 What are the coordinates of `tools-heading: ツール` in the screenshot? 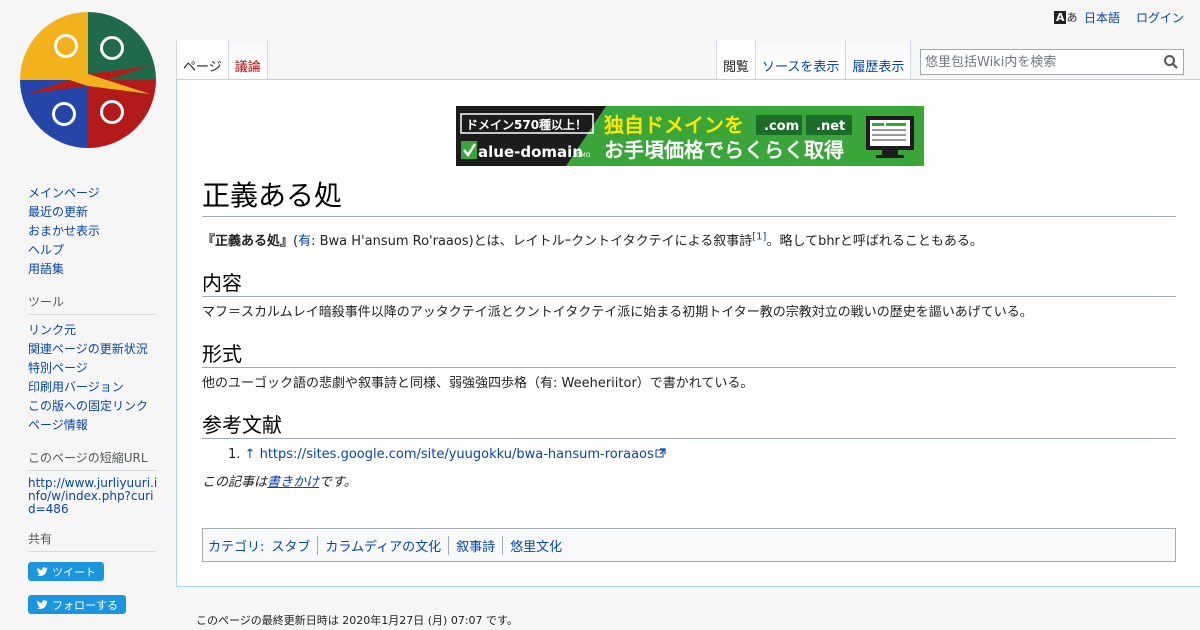 It's located at (92, 304).